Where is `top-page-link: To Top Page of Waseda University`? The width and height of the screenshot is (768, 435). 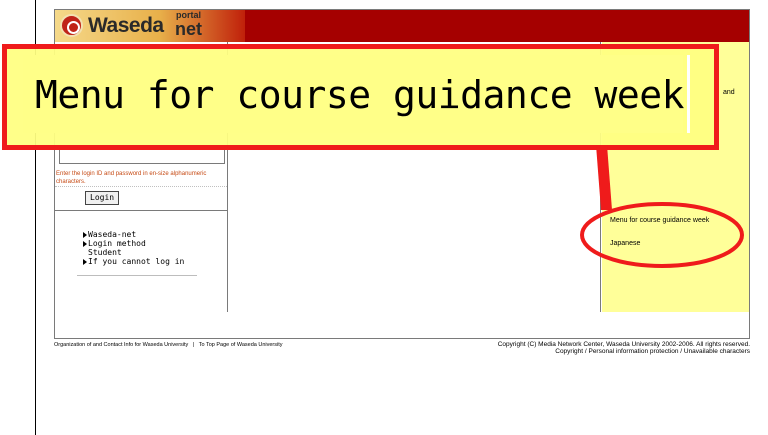
top-page-link: To Top Page of Waseda University is located at coordinates (241, 345).